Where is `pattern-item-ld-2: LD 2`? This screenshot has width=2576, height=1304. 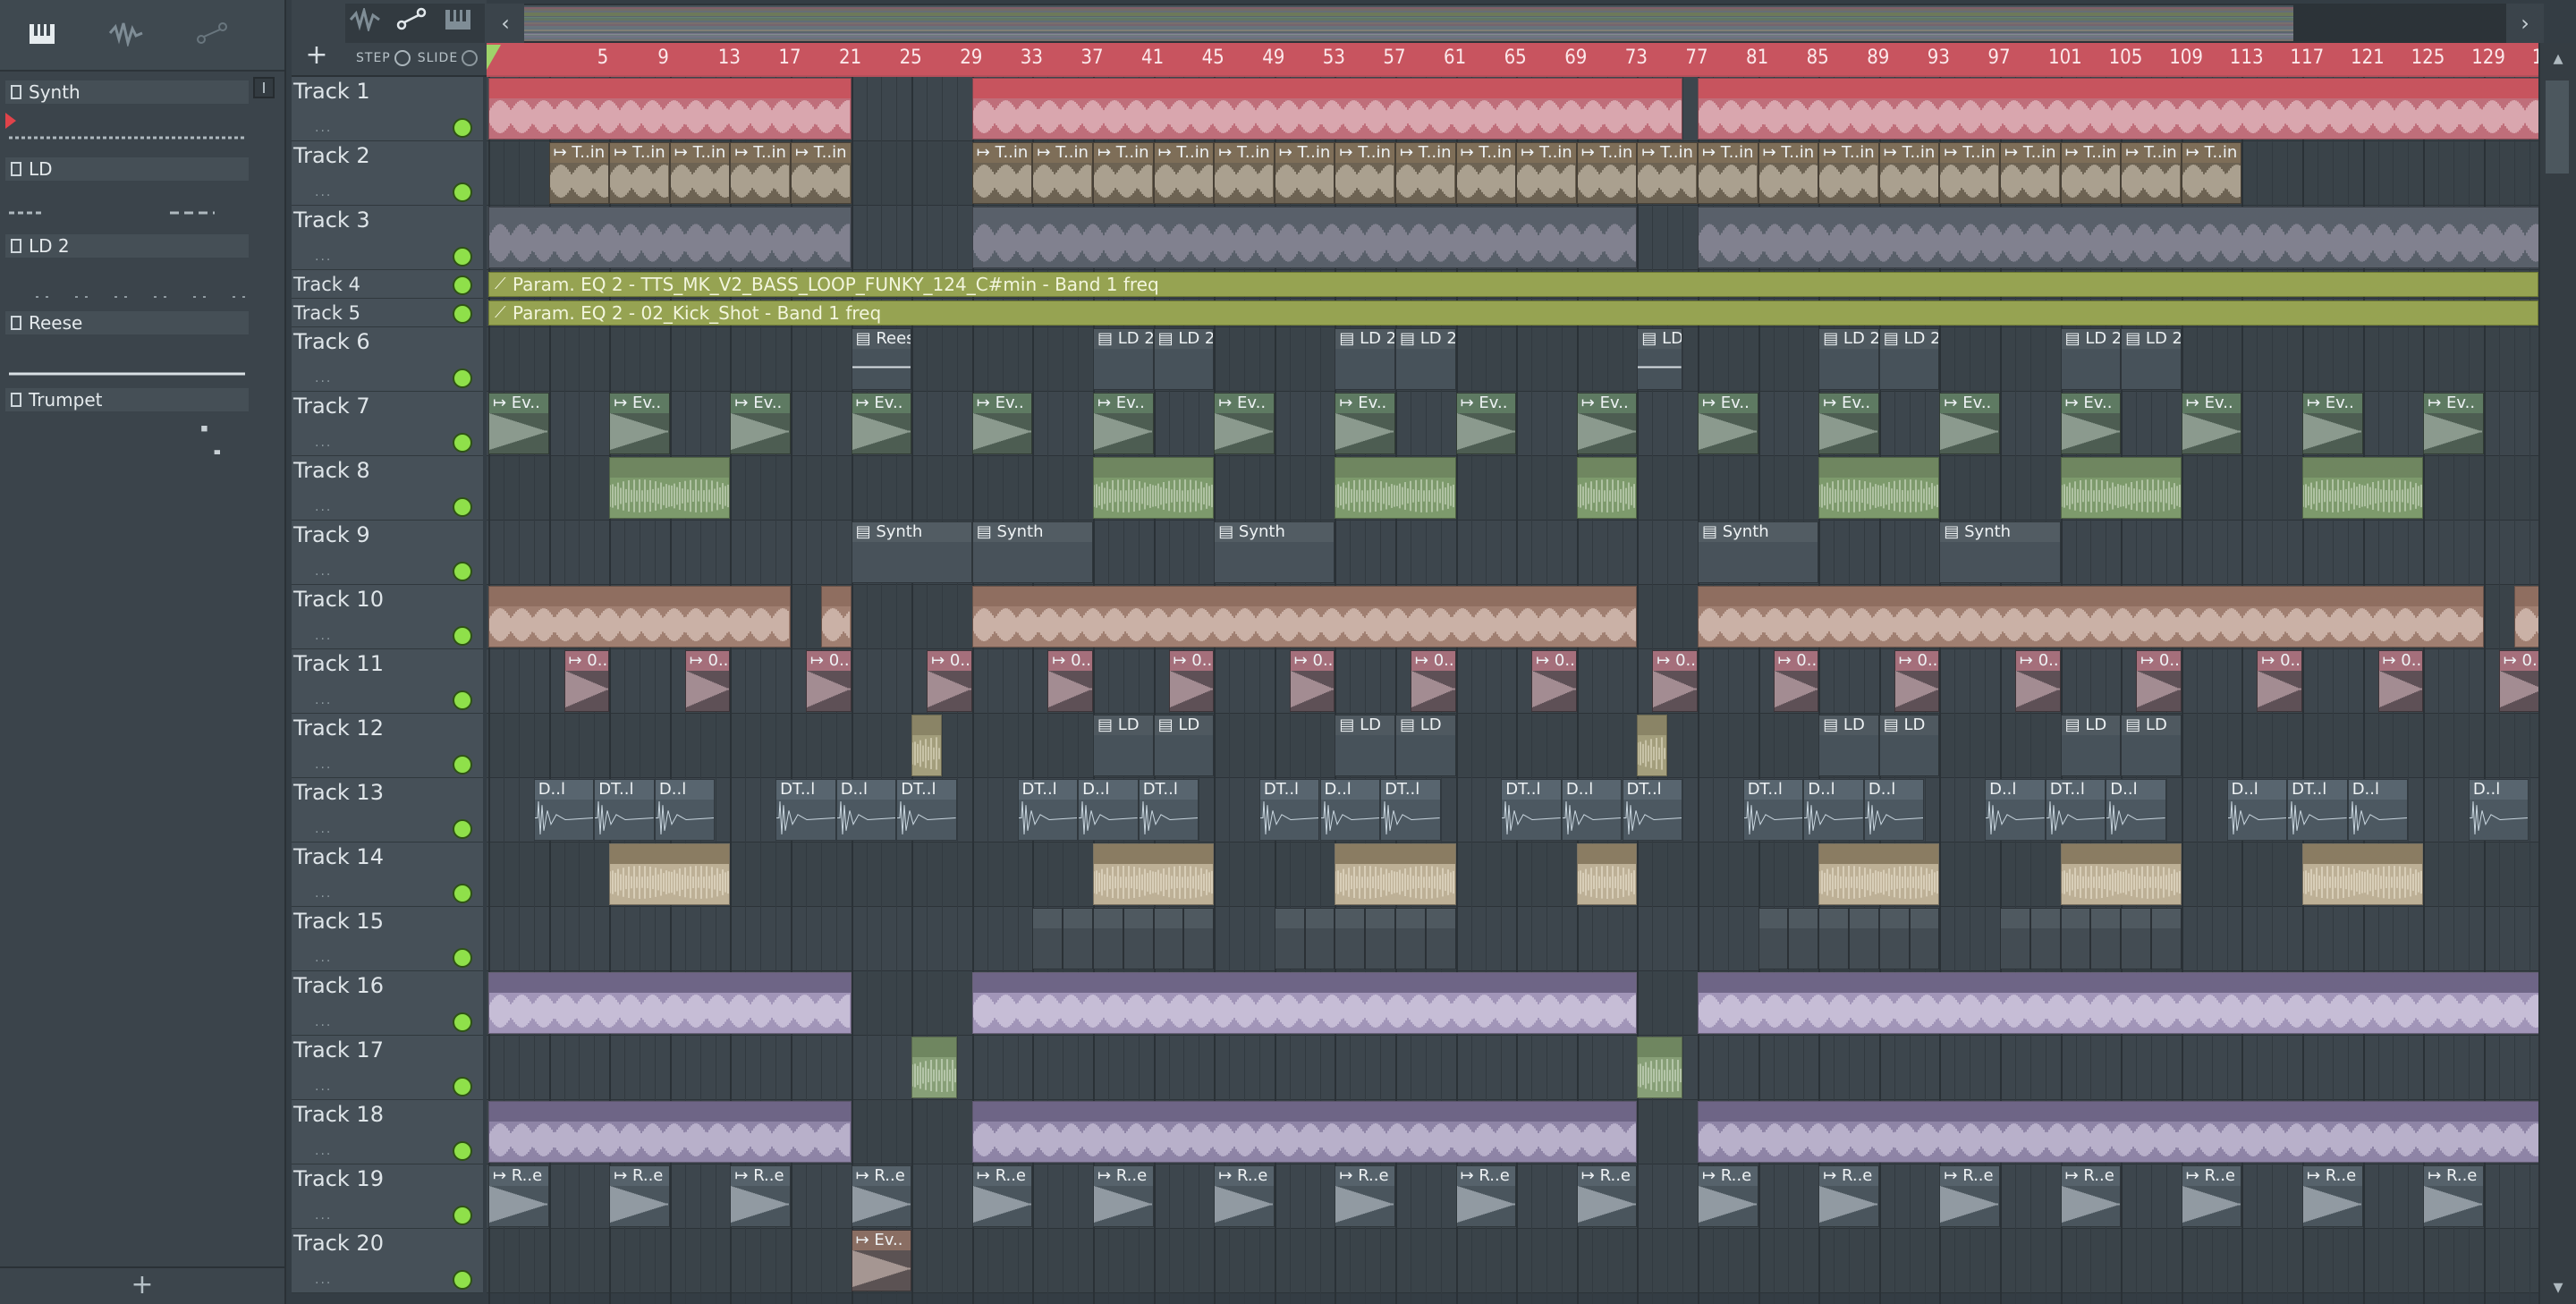 pattern-item-ld-2: LD 2 is located at coordinates (127, 270).